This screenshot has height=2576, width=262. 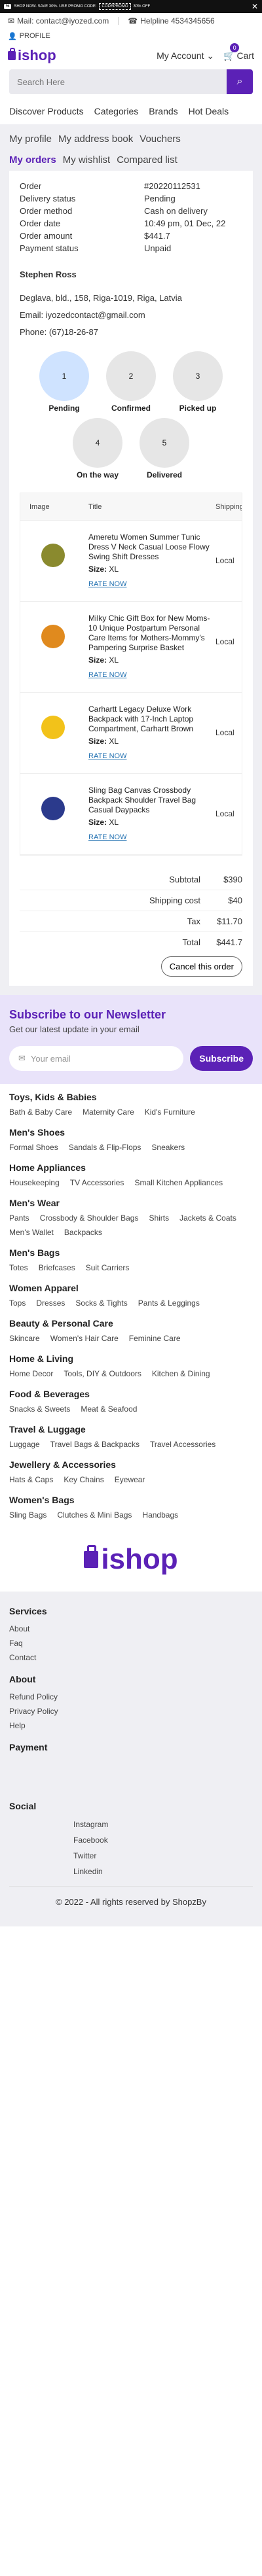 What do you see at coordinates (85, 1338) in the screenshot?
I see `category-link: Women's Hair Care` at bounding box center [85, 1338].